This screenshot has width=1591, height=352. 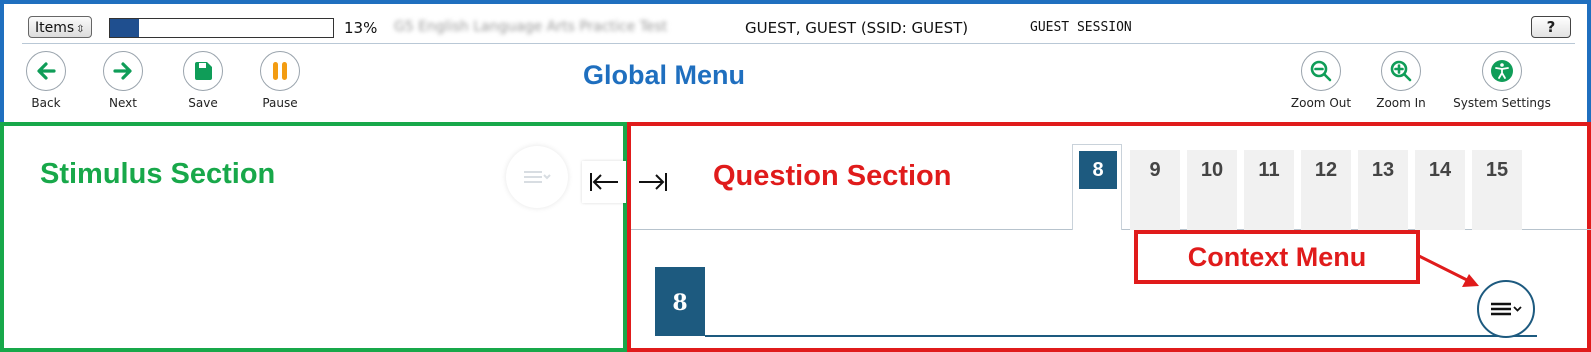 What do you see at coordinates (1502, 71) in the screenshot?
I see `accessibility-icon` at bounding box center [1502, 71].